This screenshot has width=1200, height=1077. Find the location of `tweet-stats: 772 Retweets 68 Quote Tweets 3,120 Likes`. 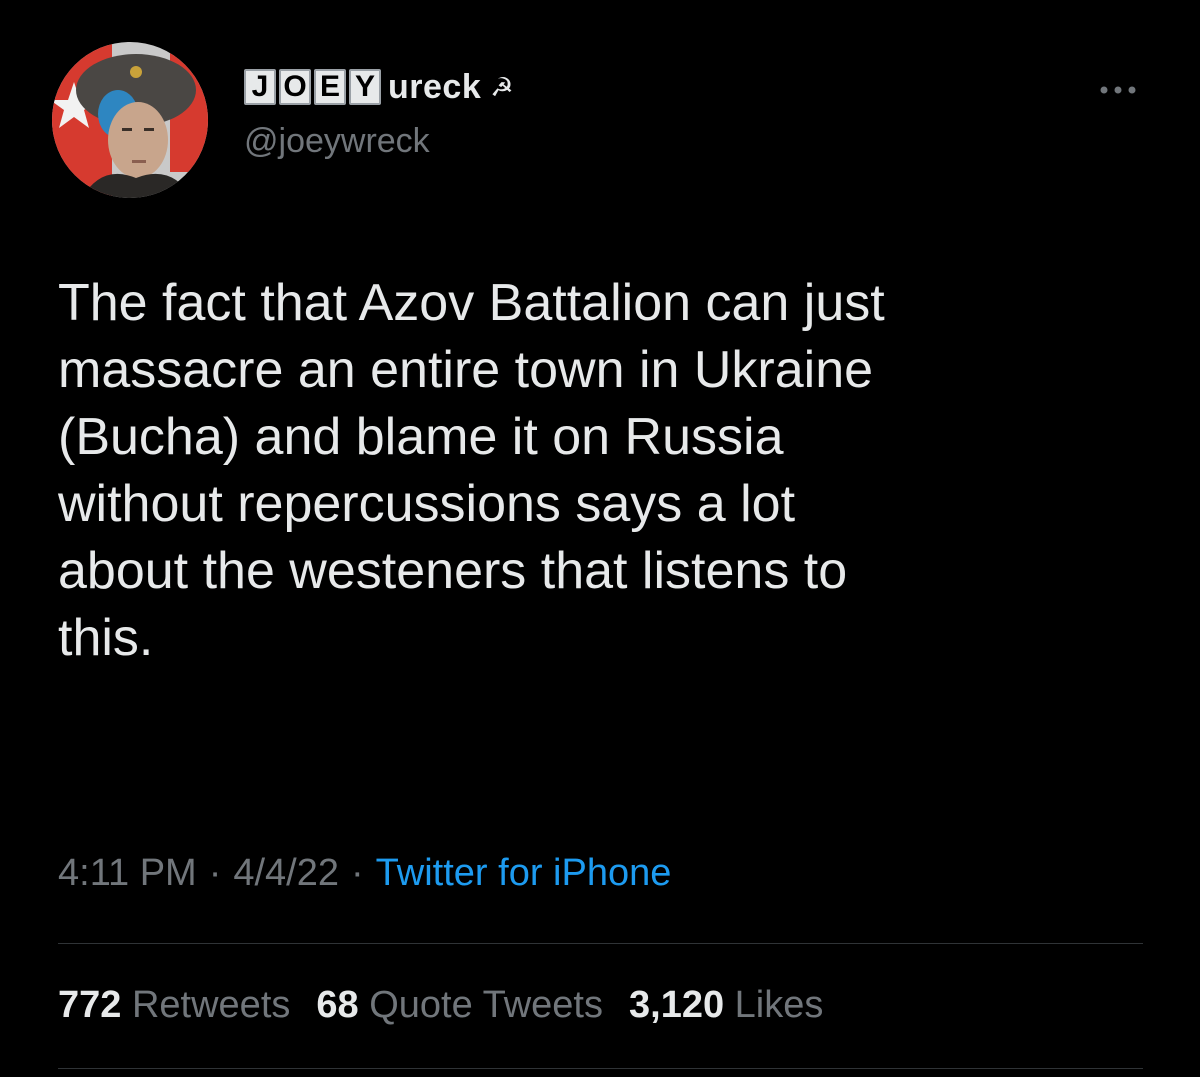

tweet-stats: 772 Retweets 68 Quote Tweets 3,120 Likes is located at coordinates (453, 1005).